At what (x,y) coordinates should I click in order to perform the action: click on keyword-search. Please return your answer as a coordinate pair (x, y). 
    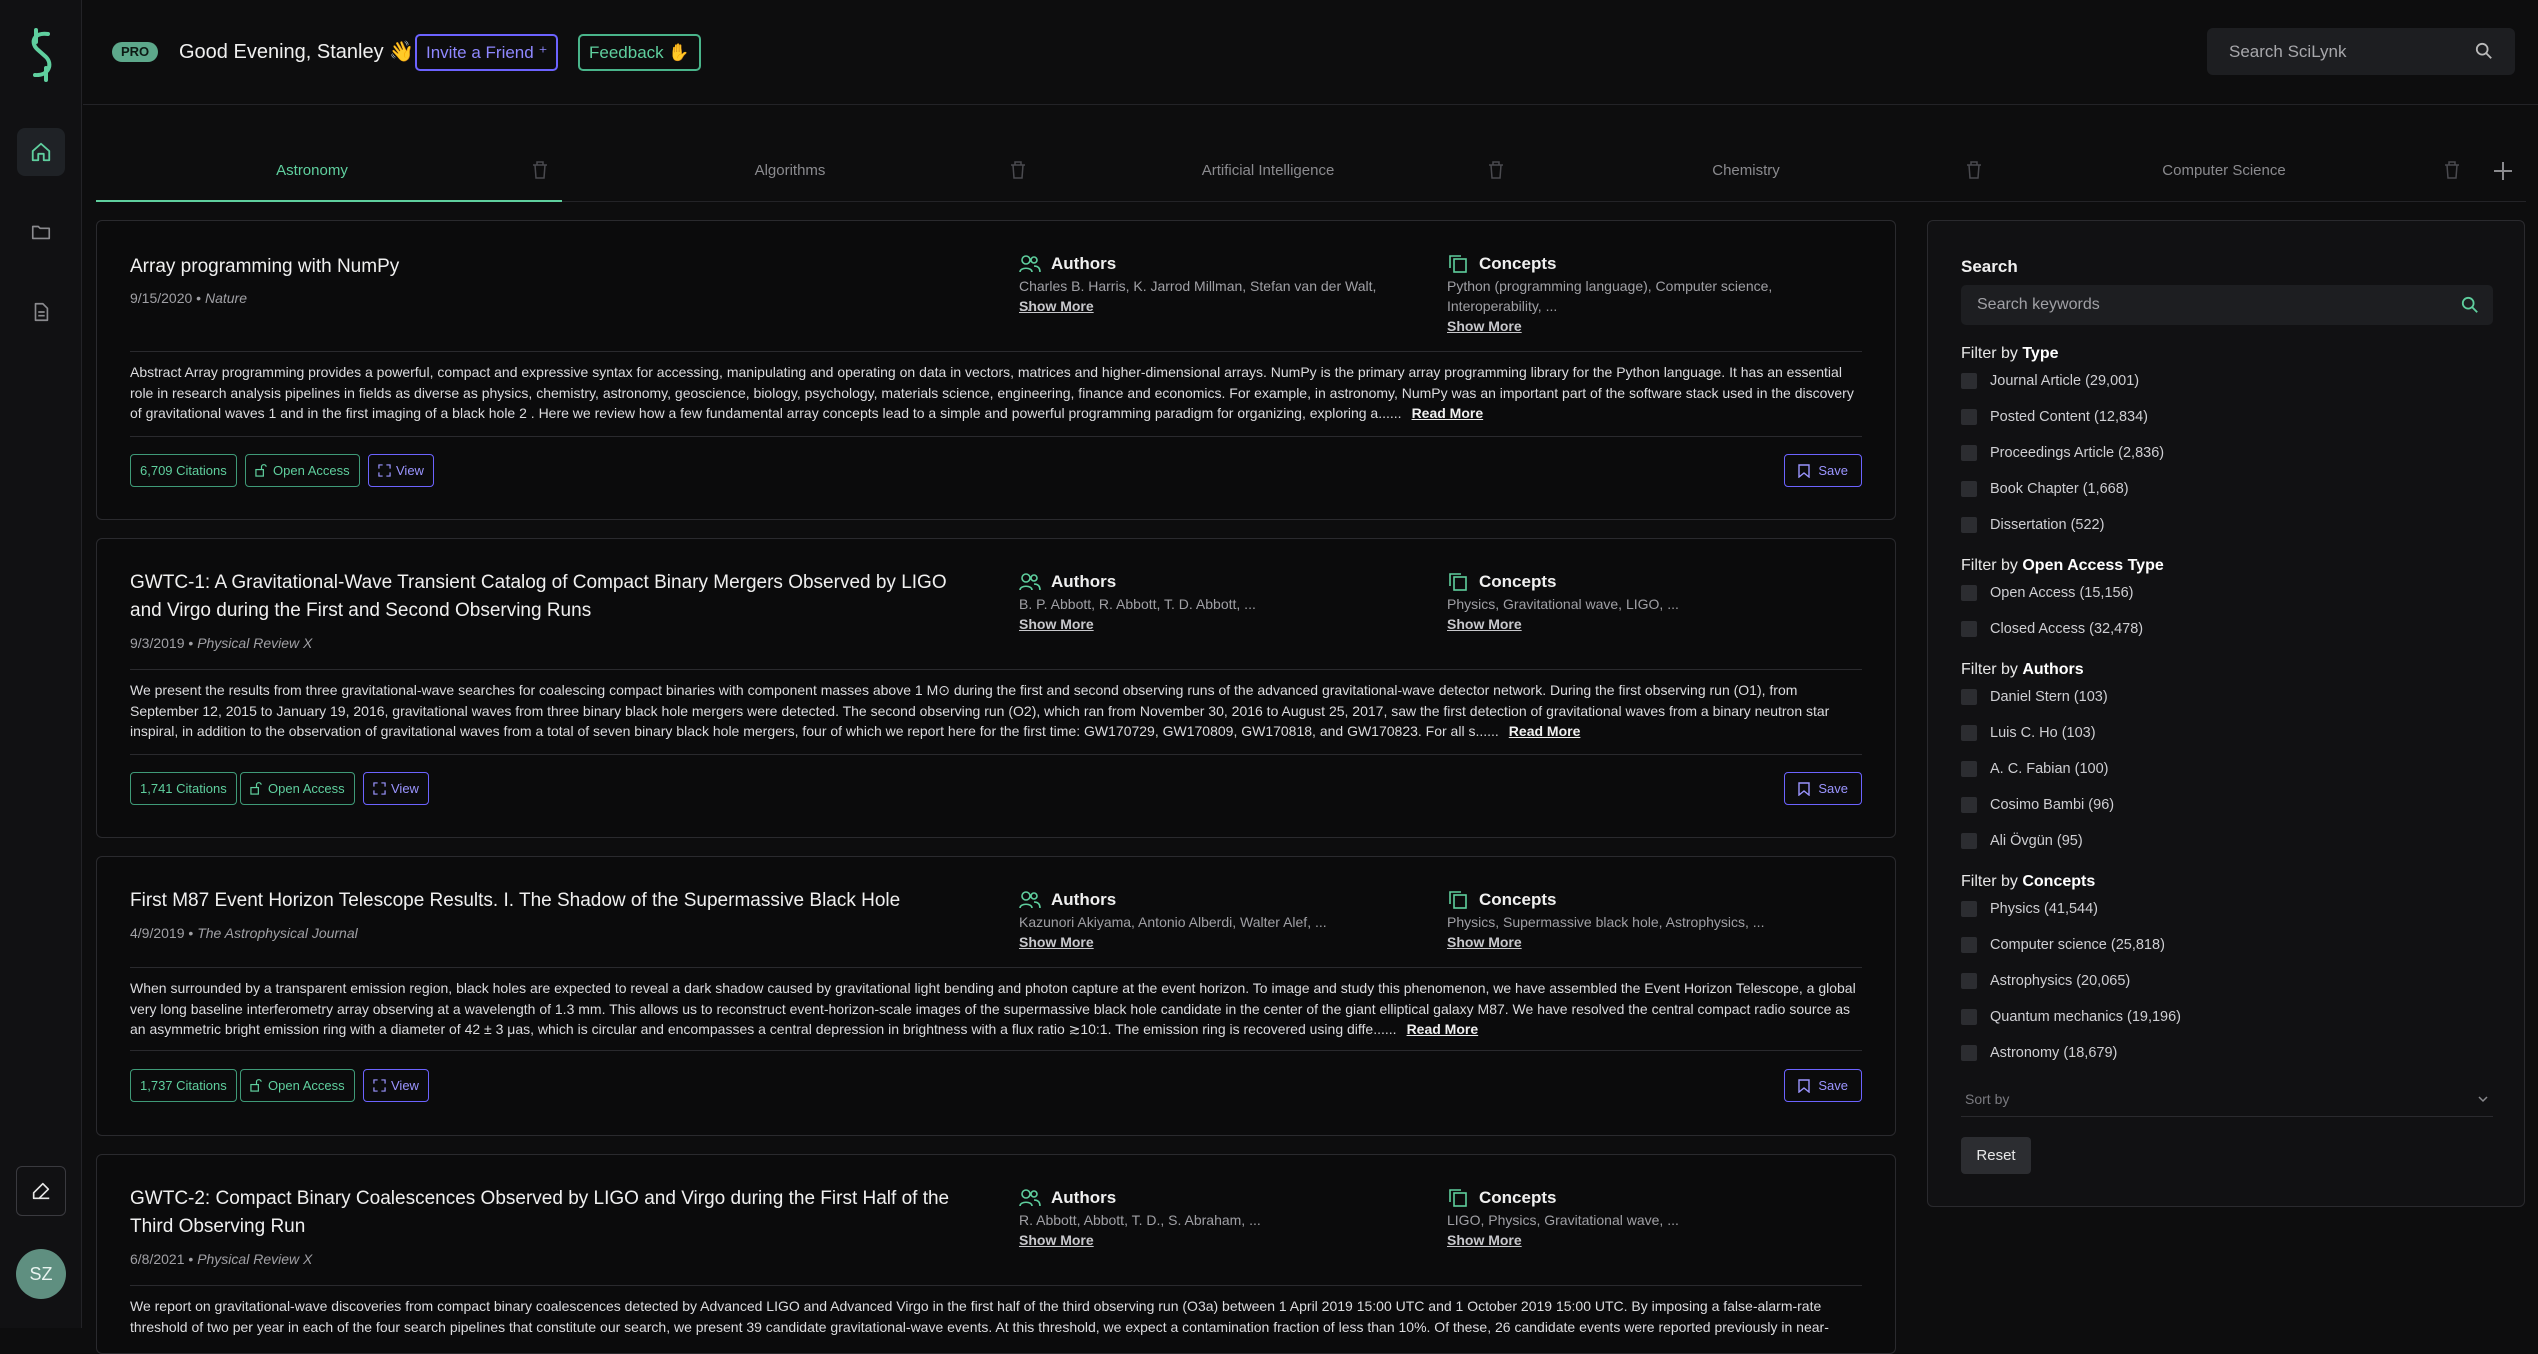
    Looking at the image, I should click on (2227, 305).